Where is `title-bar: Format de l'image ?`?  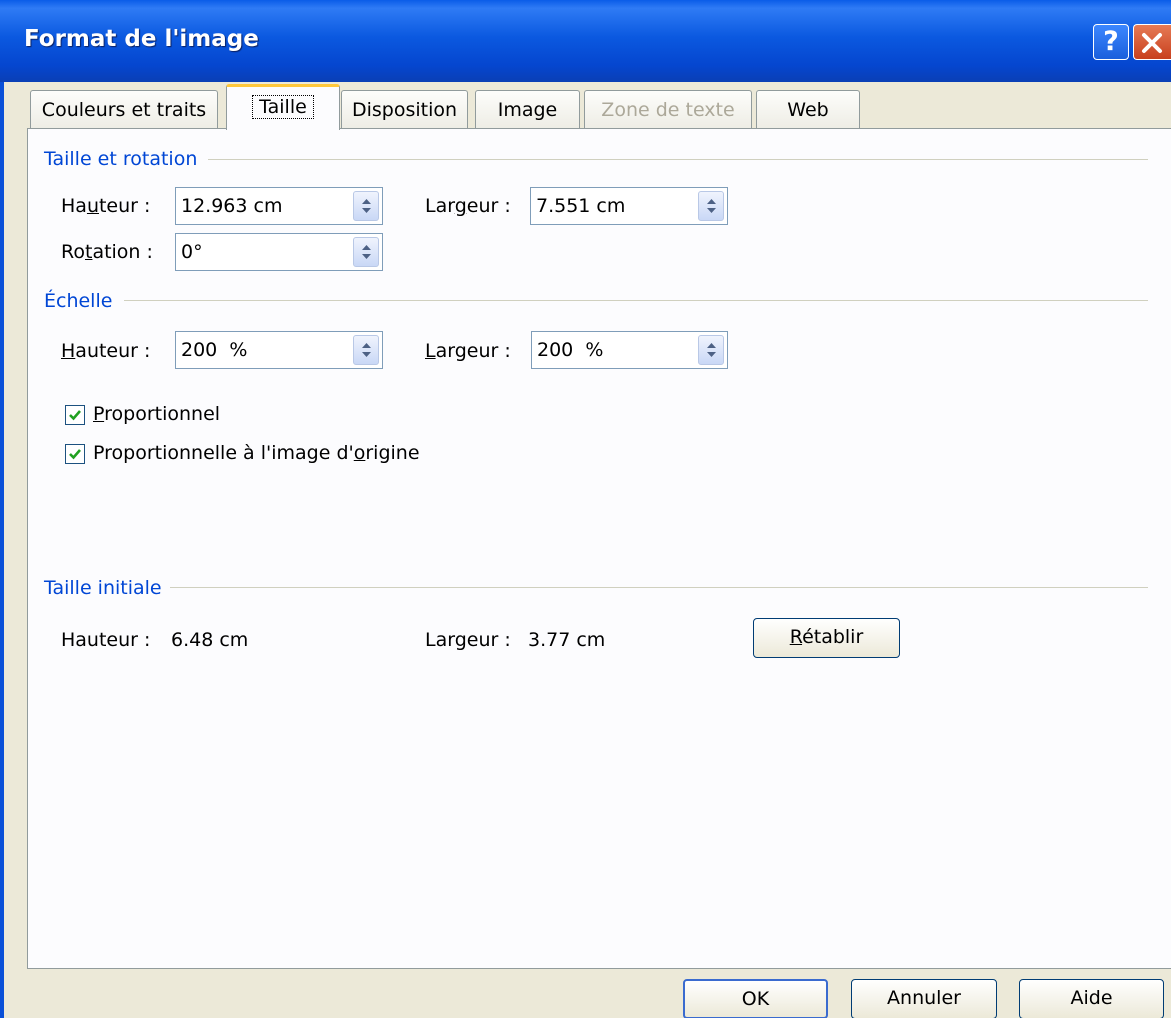 title-bar: Format de l'image ? is located at coordinates (585, 41).